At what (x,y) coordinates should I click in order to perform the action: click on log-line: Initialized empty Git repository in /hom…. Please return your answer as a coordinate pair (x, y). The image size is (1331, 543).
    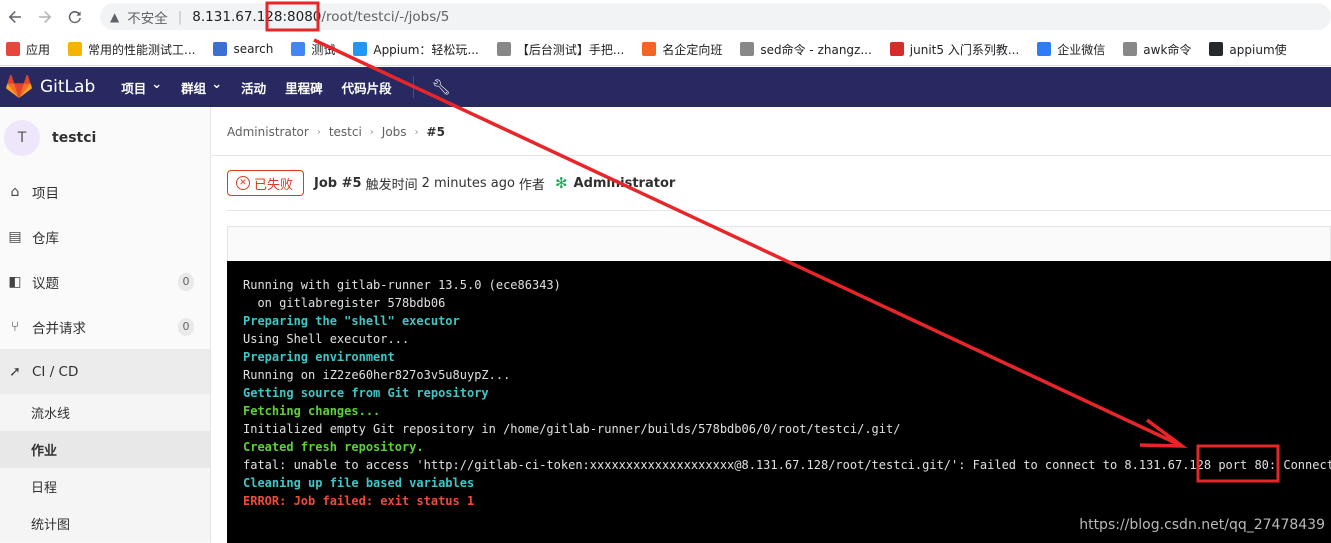
    Looking at the image, I should click on (572, 429).